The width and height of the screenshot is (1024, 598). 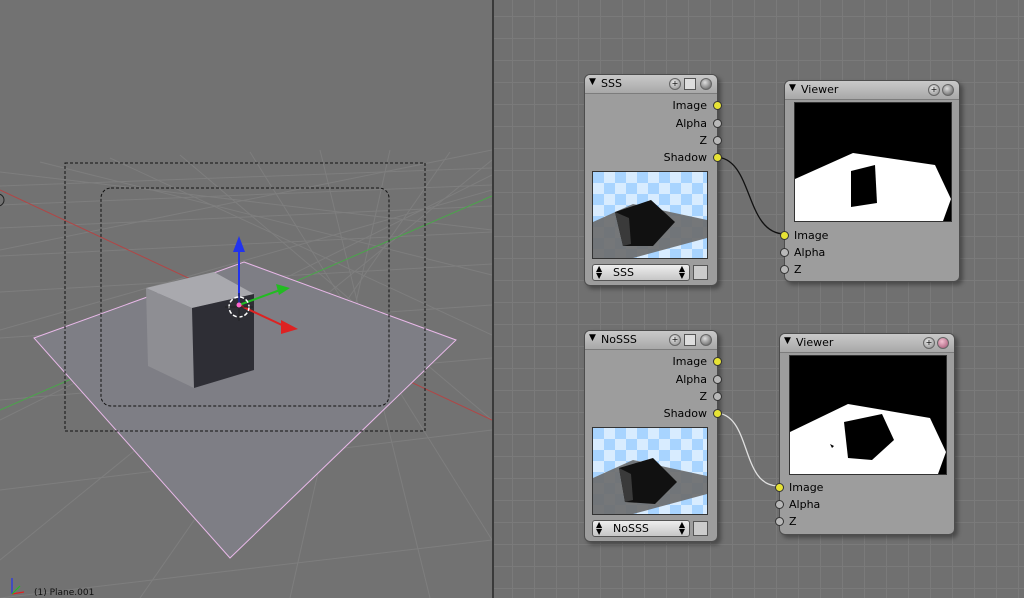 I want to click on render-layers-node-sss: ▼ SSS + Image Alpha Z Shadow ▲ ▼ SSS ▲ ▼, so click(x=653, y=180).